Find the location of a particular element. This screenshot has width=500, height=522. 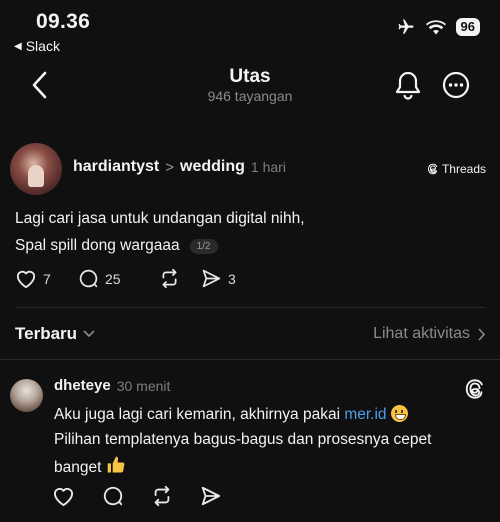

comment-count: 25 is located at coordinates (113, 278).